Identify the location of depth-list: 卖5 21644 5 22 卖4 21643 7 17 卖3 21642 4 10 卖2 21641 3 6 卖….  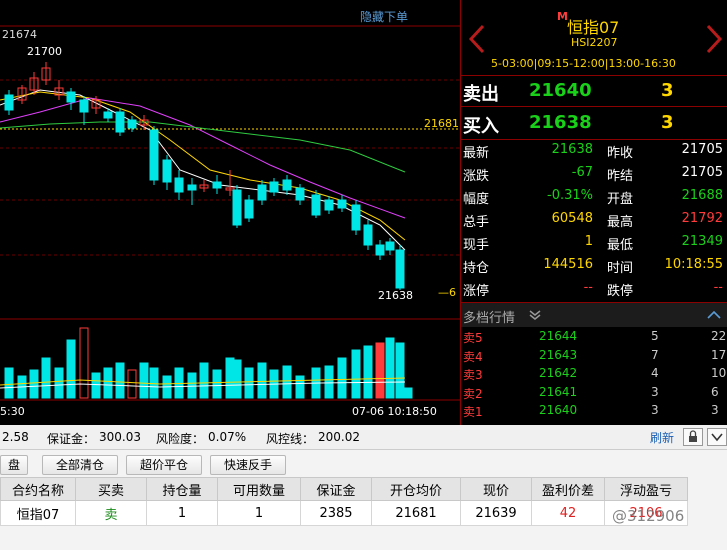
(594, 375).